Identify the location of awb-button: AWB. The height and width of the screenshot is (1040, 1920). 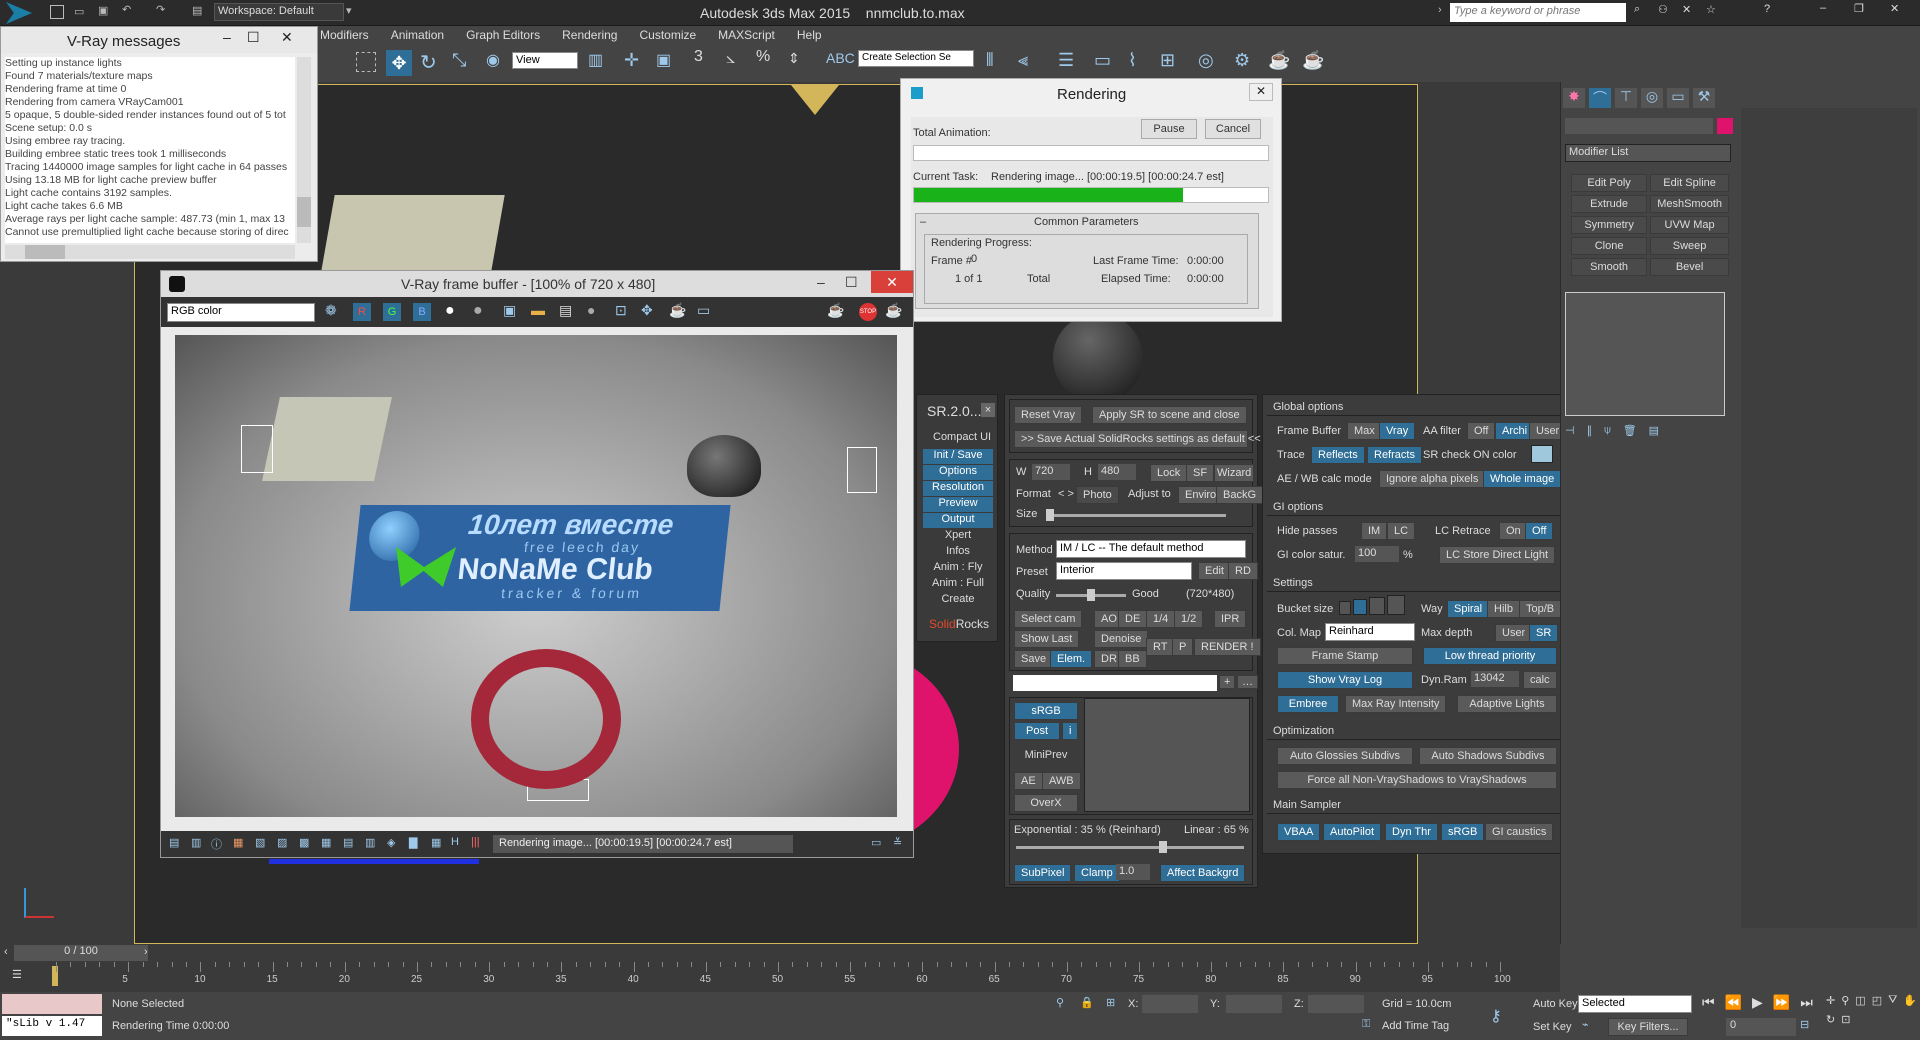
(1061, 781).